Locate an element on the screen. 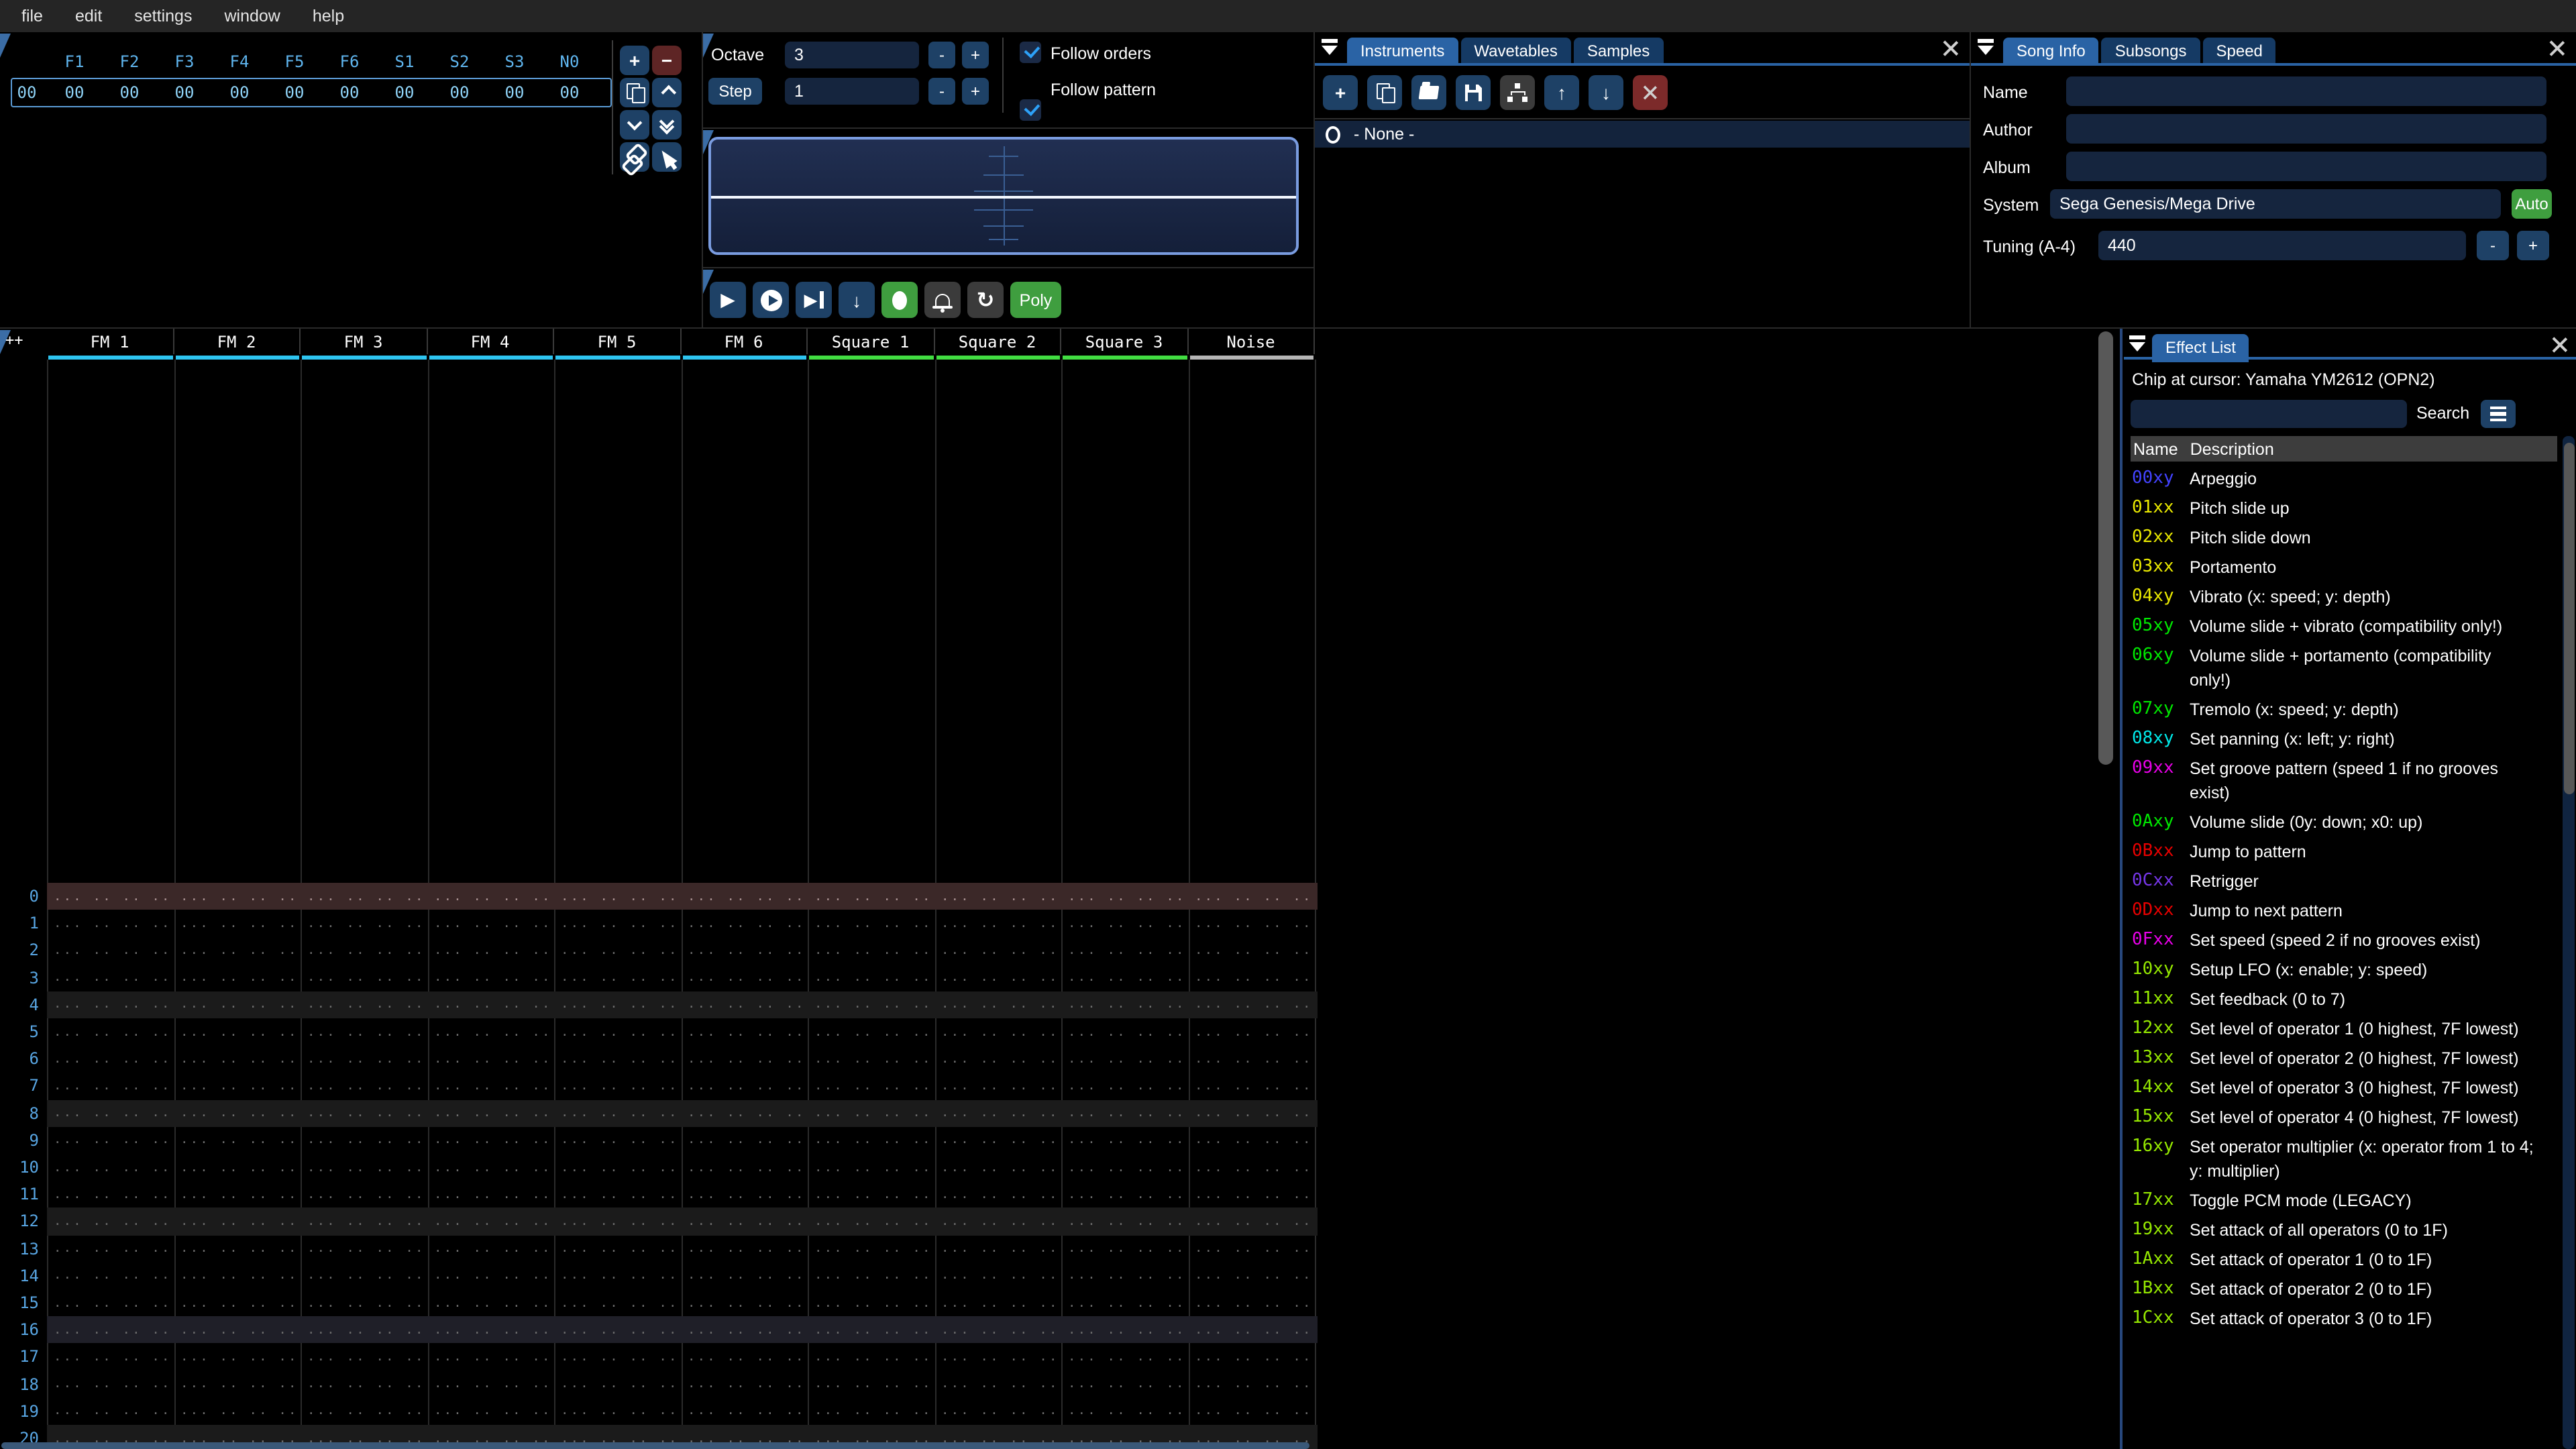  order-value-S3: 00 is located at coordinates (514, 92).